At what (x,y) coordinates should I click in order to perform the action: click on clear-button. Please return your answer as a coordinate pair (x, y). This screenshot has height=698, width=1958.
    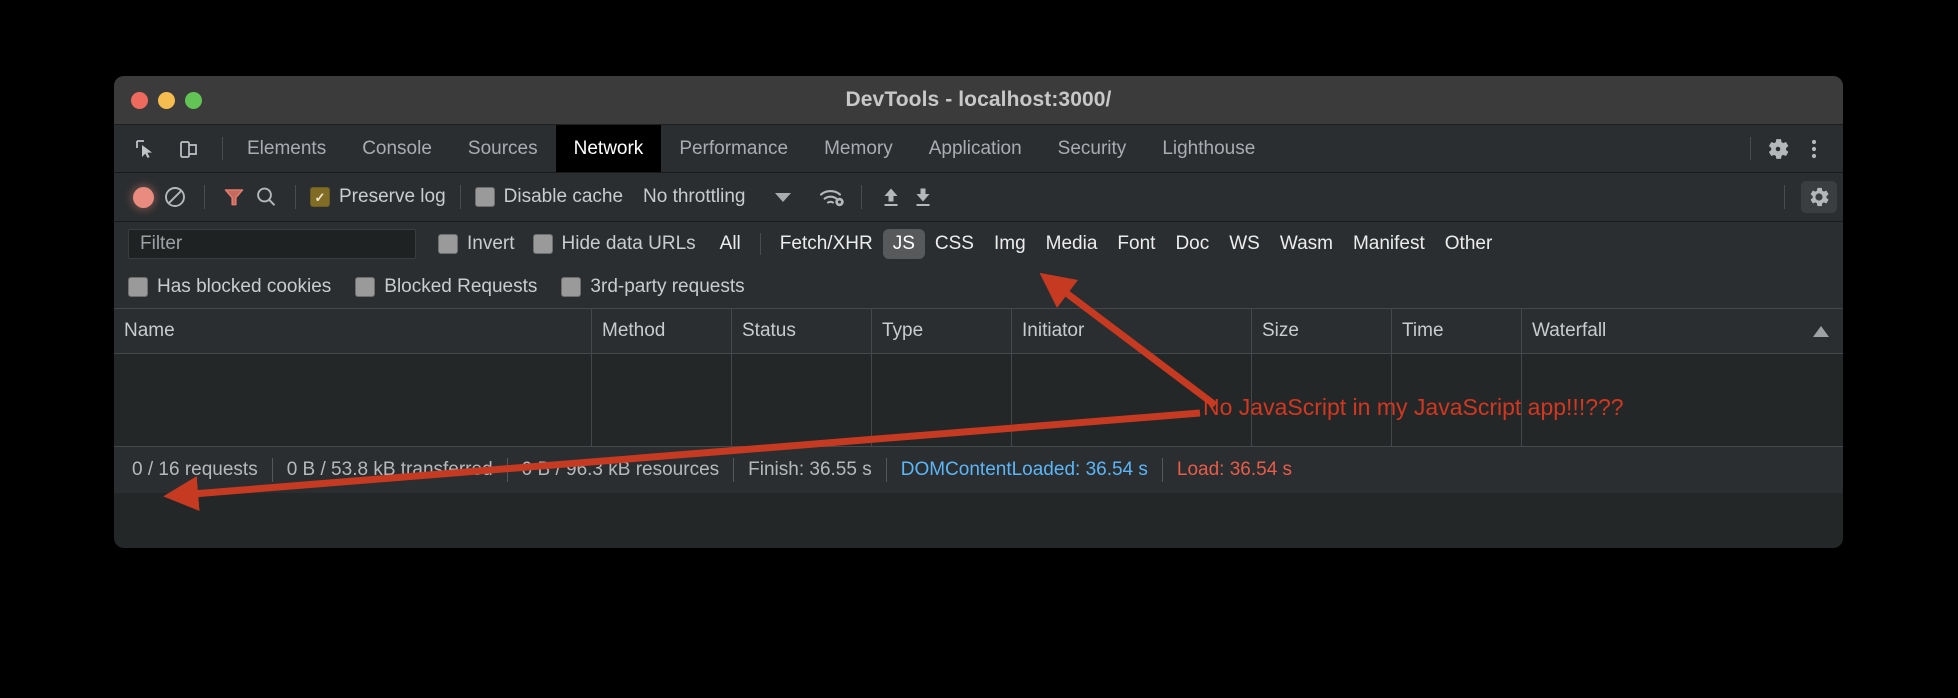
    Looking at the image, I should click on (175, 197).